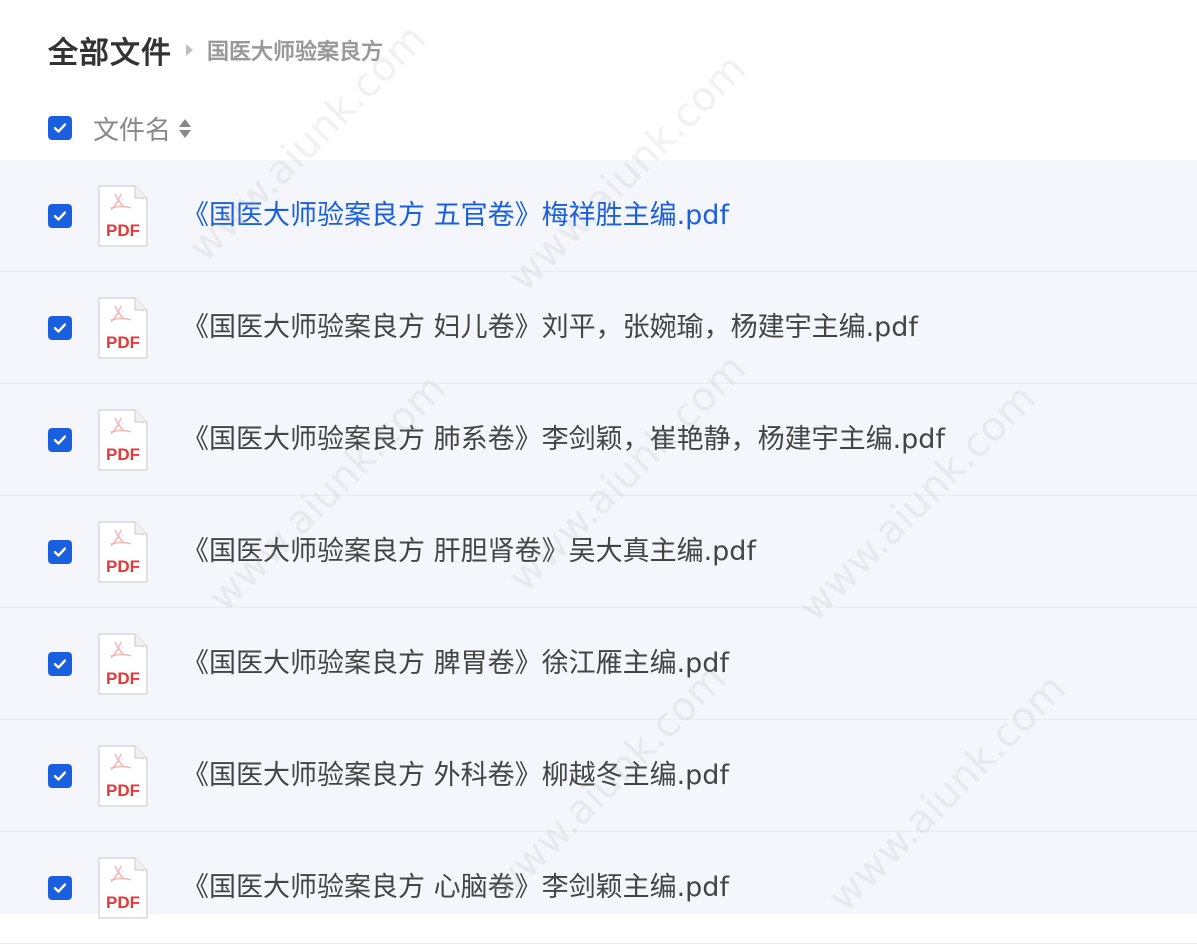 This screenshot has height=944, width=1197. What do you see at coordinates (550, 328) in the screenshot?
I see `file-name-link: 《国医大师验案良方 妇儿卷》刘平，张婉瑜，杨建宇主编.pdf` at bounding box center [550, 328].